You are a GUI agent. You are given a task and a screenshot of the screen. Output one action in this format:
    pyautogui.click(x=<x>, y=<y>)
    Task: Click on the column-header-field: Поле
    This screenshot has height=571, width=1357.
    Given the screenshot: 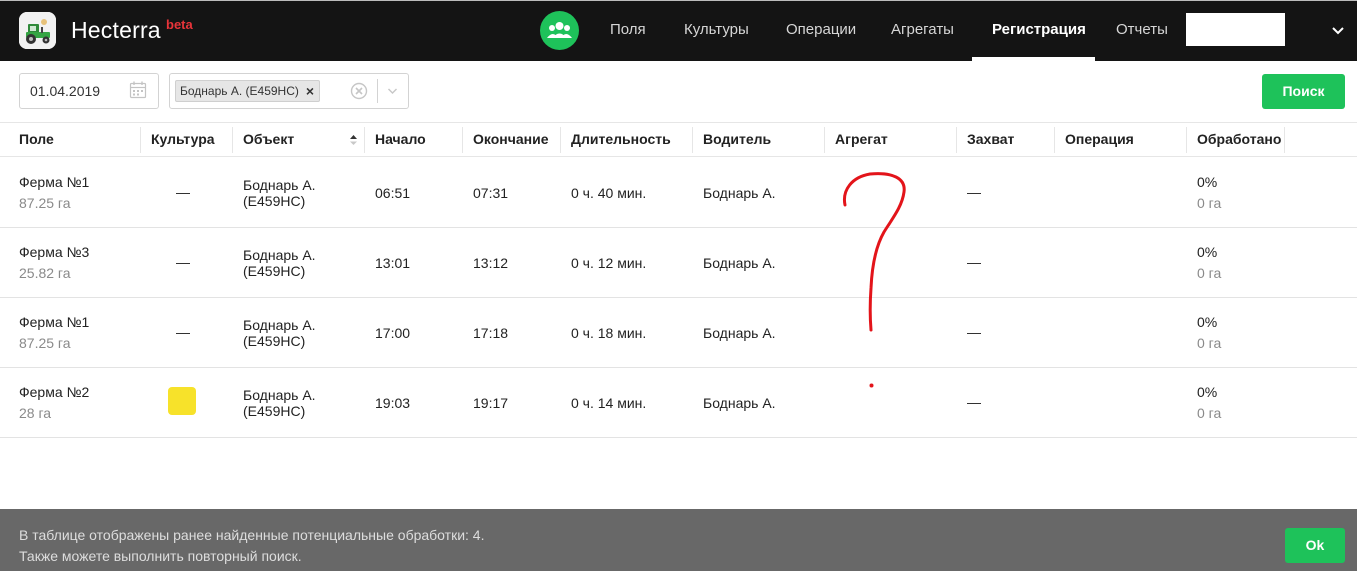 What is the action you would take?
    pyautogui.click(x=31, y=139)
    